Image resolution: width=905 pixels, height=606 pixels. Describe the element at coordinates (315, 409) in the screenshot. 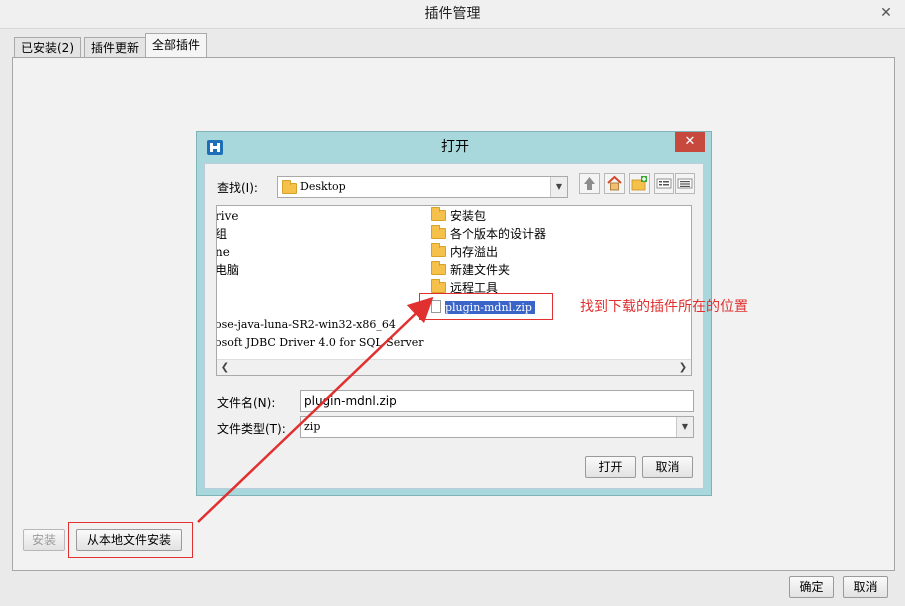

I see `annotation-arrow-icon` at that location.